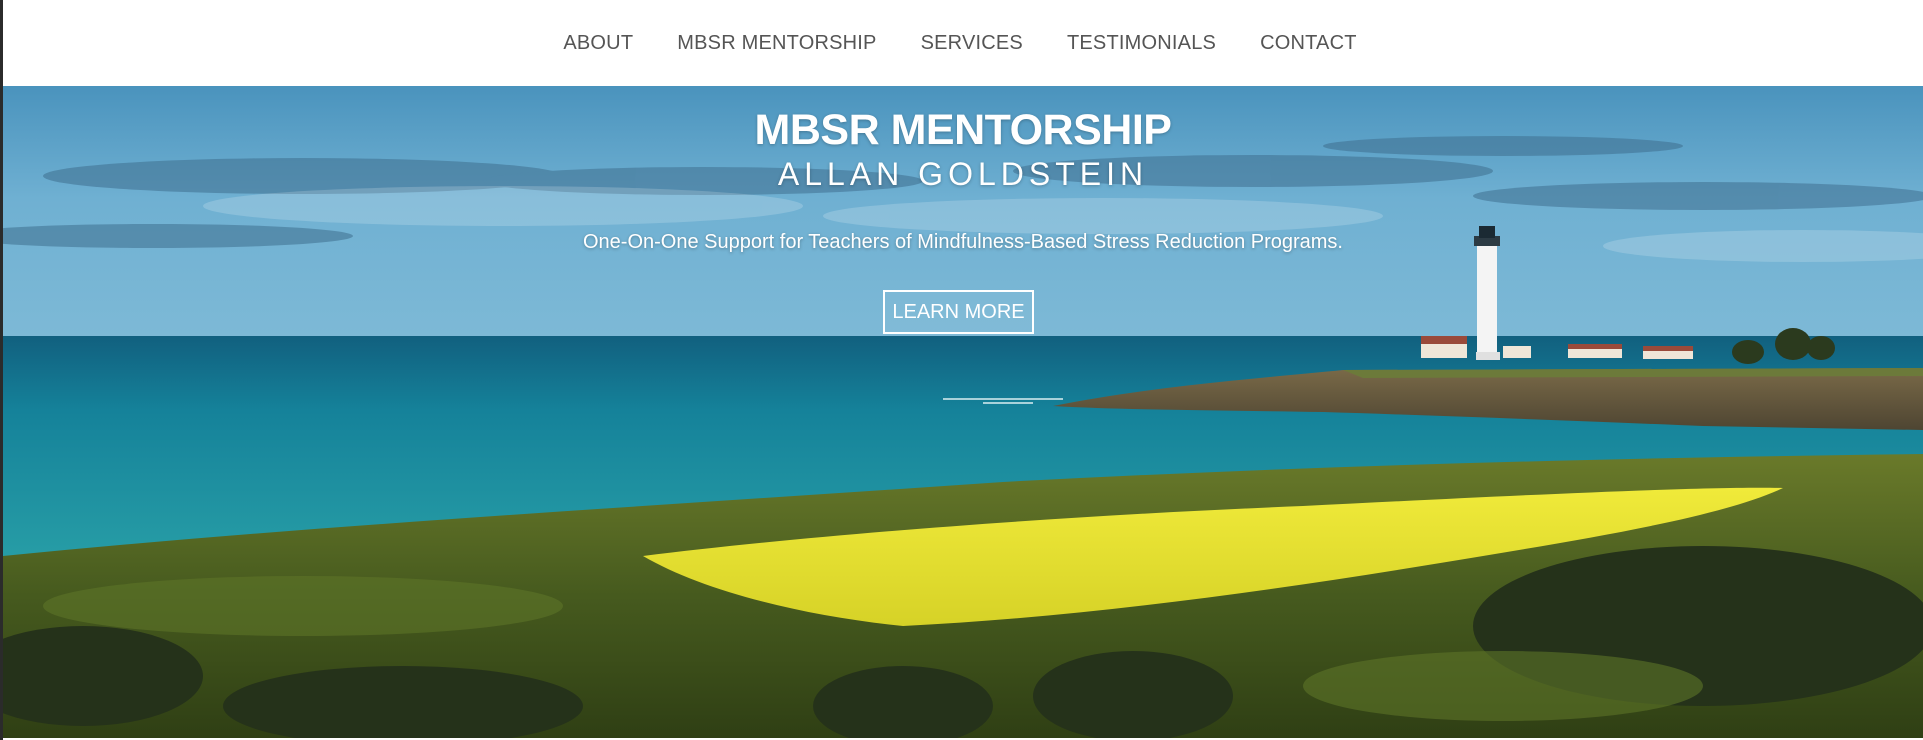  Describe the element at coordinates (963, 174) in the screenshot. I see `hero-subtitle: ALLAN GOLDSTEIN` at that location.